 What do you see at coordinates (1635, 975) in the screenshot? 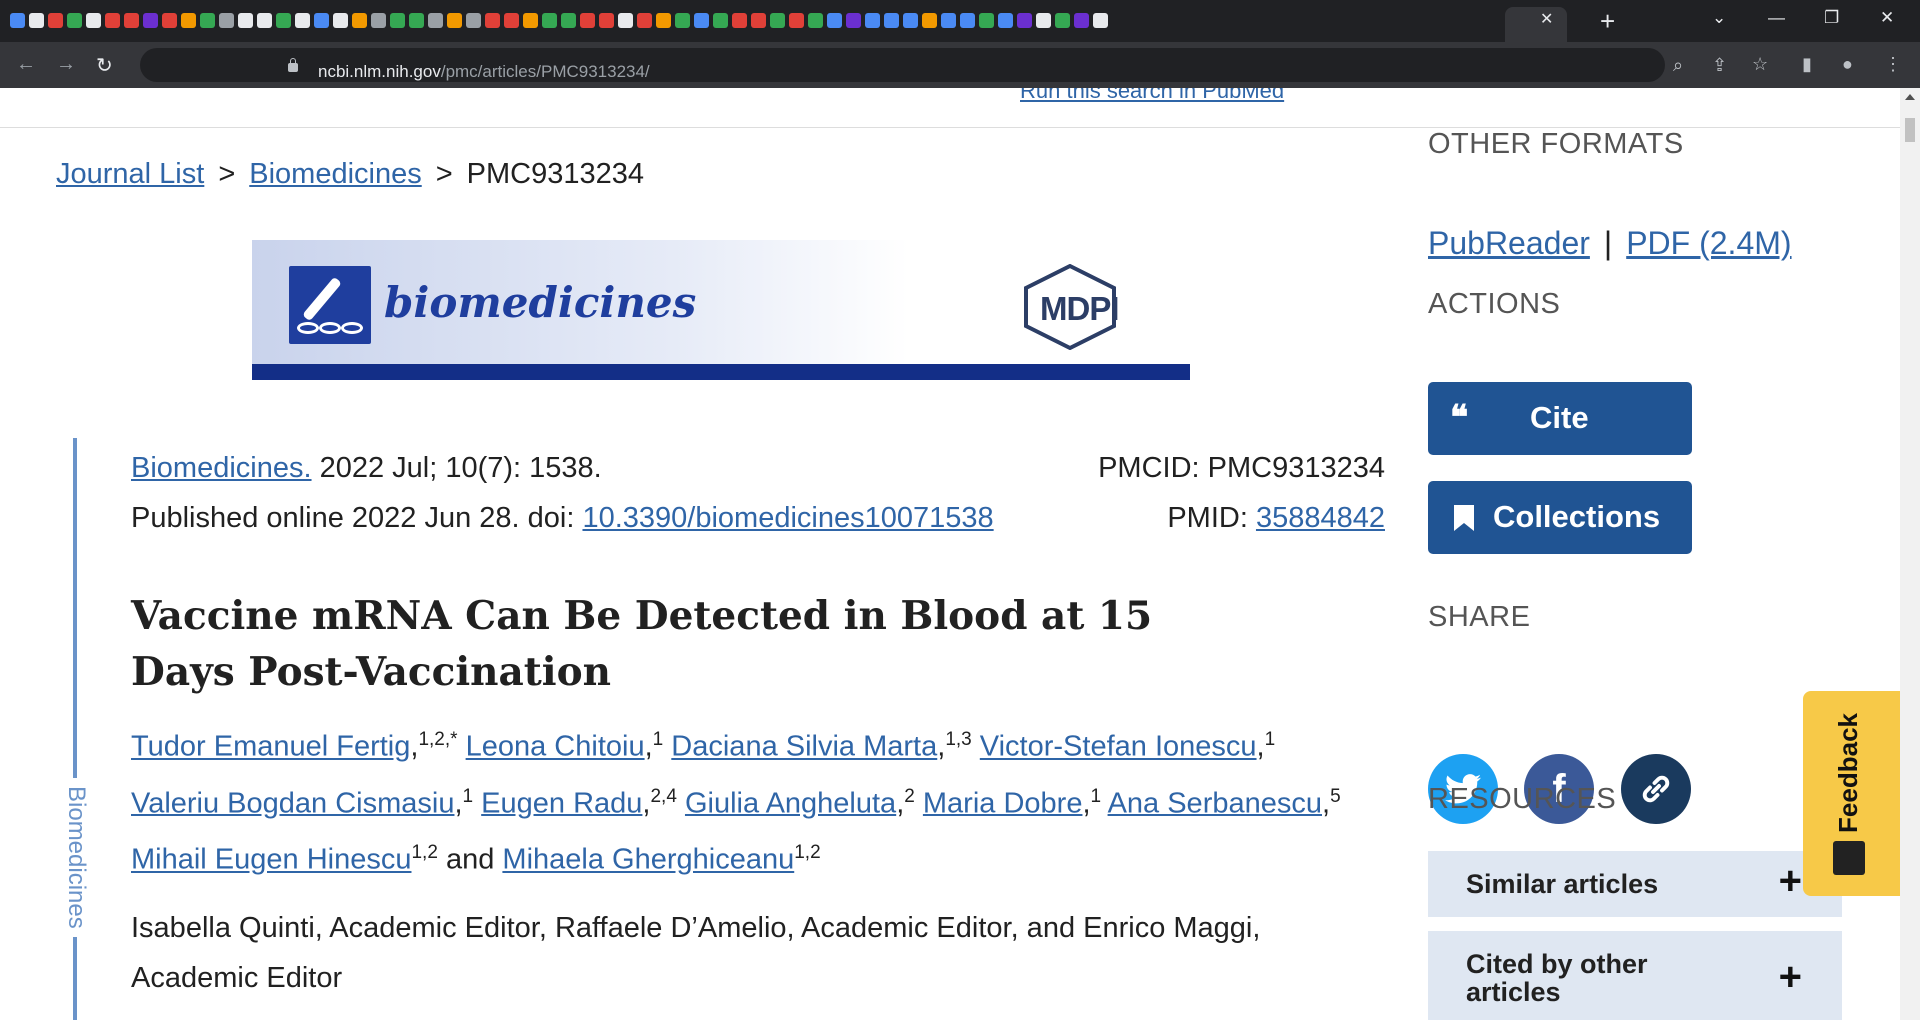
I see `cited-by-accordion: Cited by other articles +` at bounding box center [1635, 975].